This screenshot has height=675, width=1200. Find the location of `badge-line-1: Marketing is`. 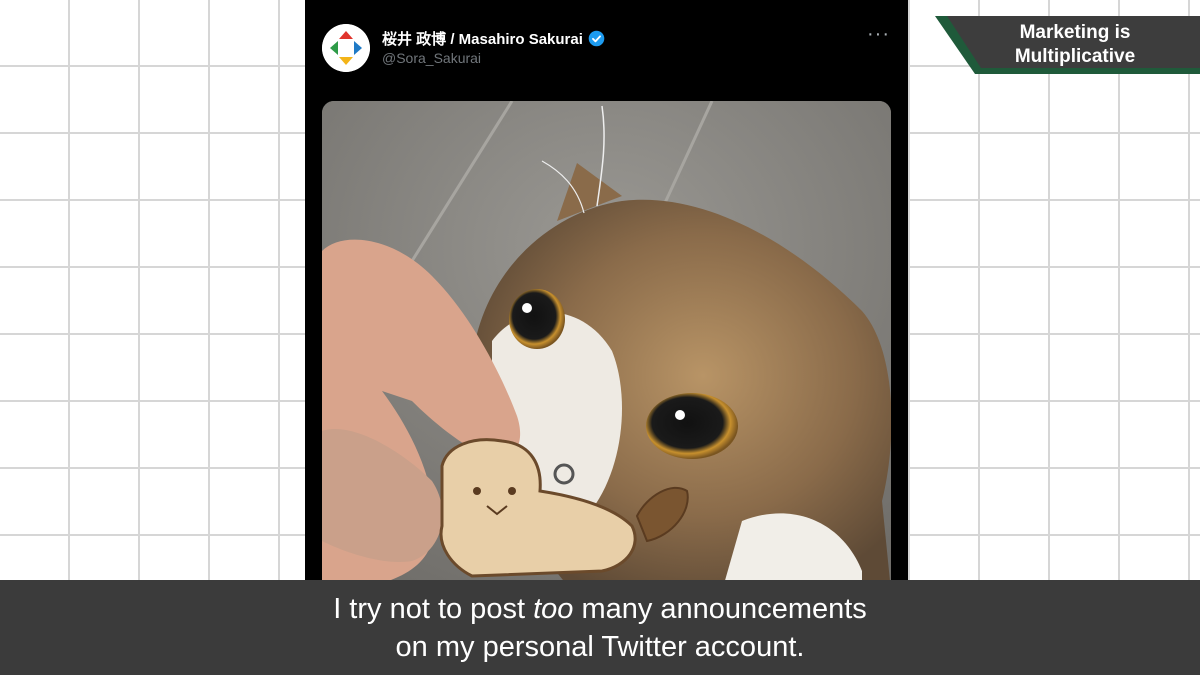

badge-line-1: Marketing is is located at coordinates (1075, 32).